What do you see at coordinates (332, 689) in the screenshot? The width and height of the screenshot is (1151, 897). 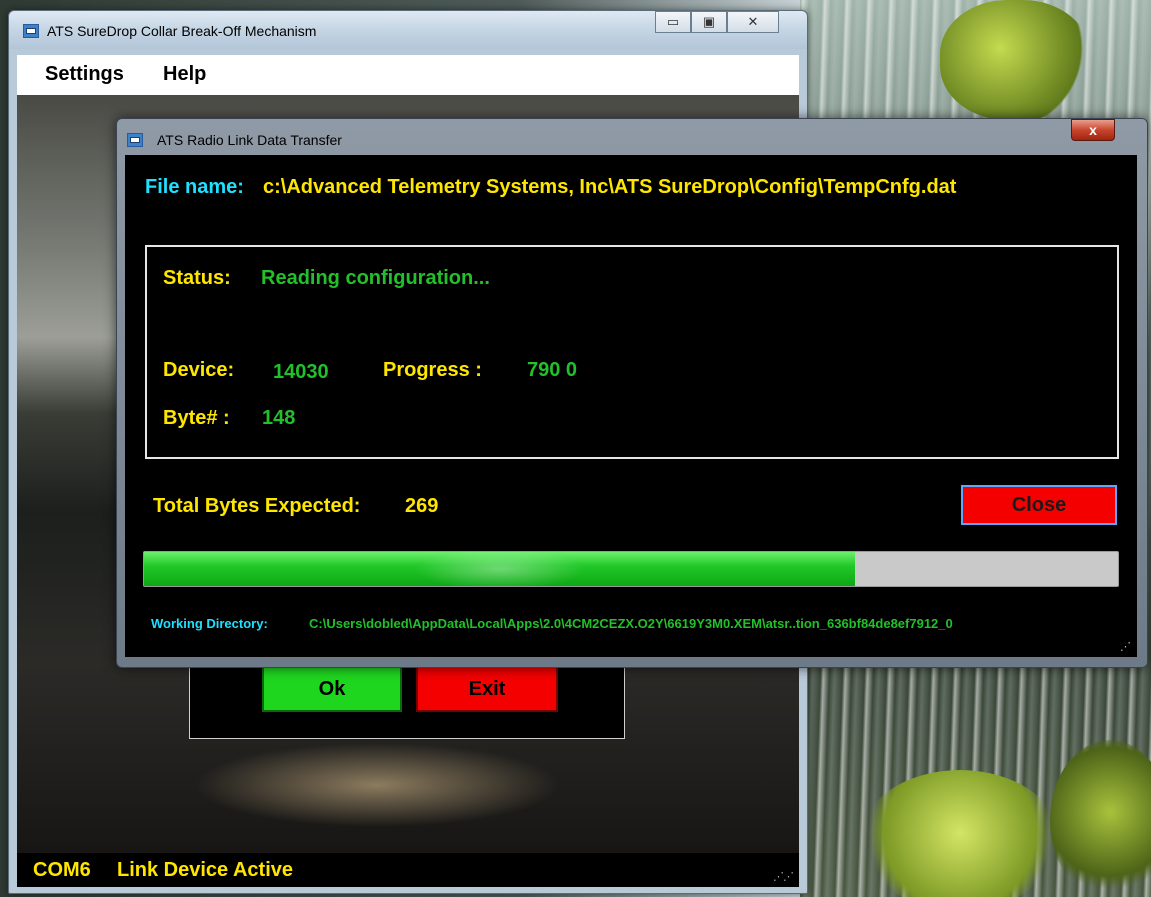 I see `ok-button: Ok` at bounding box center [332, 689].